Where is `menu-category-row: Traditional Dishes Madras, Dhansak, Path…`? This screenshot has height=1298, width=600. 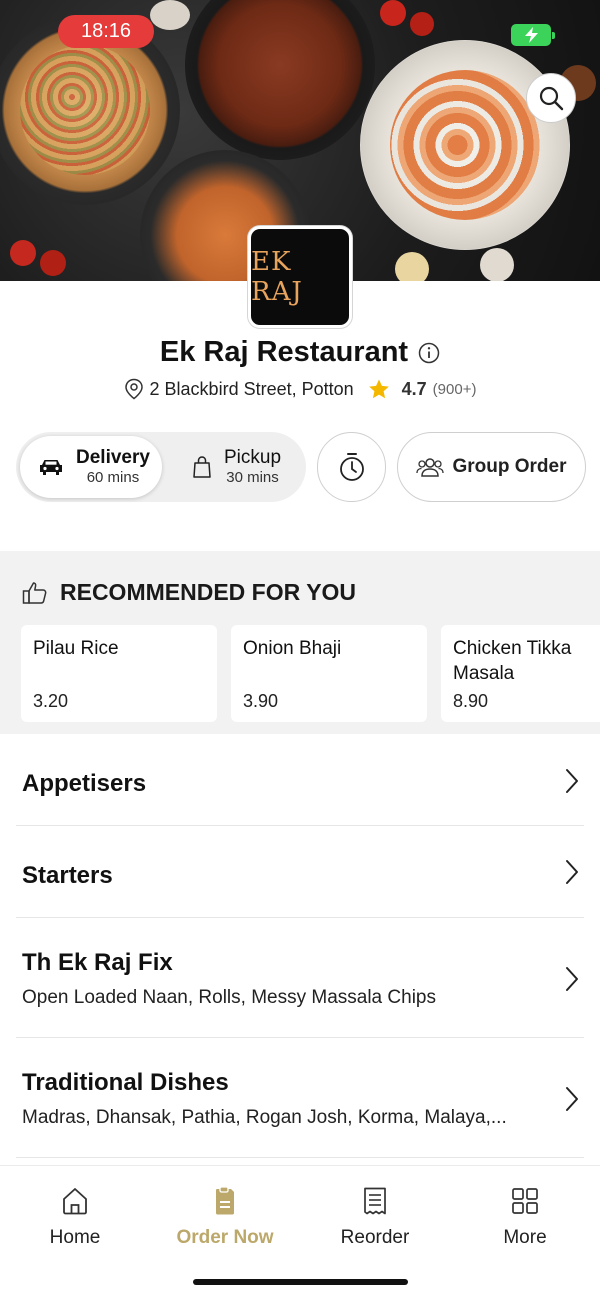 menu-category-row: Traditional Dishes Madras, Dhansak, Path… is located at coordinates (300, 1098).